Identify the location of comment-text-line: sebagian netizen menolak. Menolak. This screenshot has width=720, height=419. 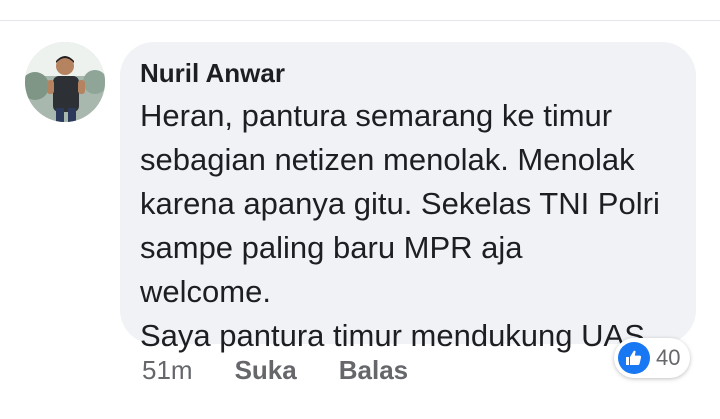
(387, 159).